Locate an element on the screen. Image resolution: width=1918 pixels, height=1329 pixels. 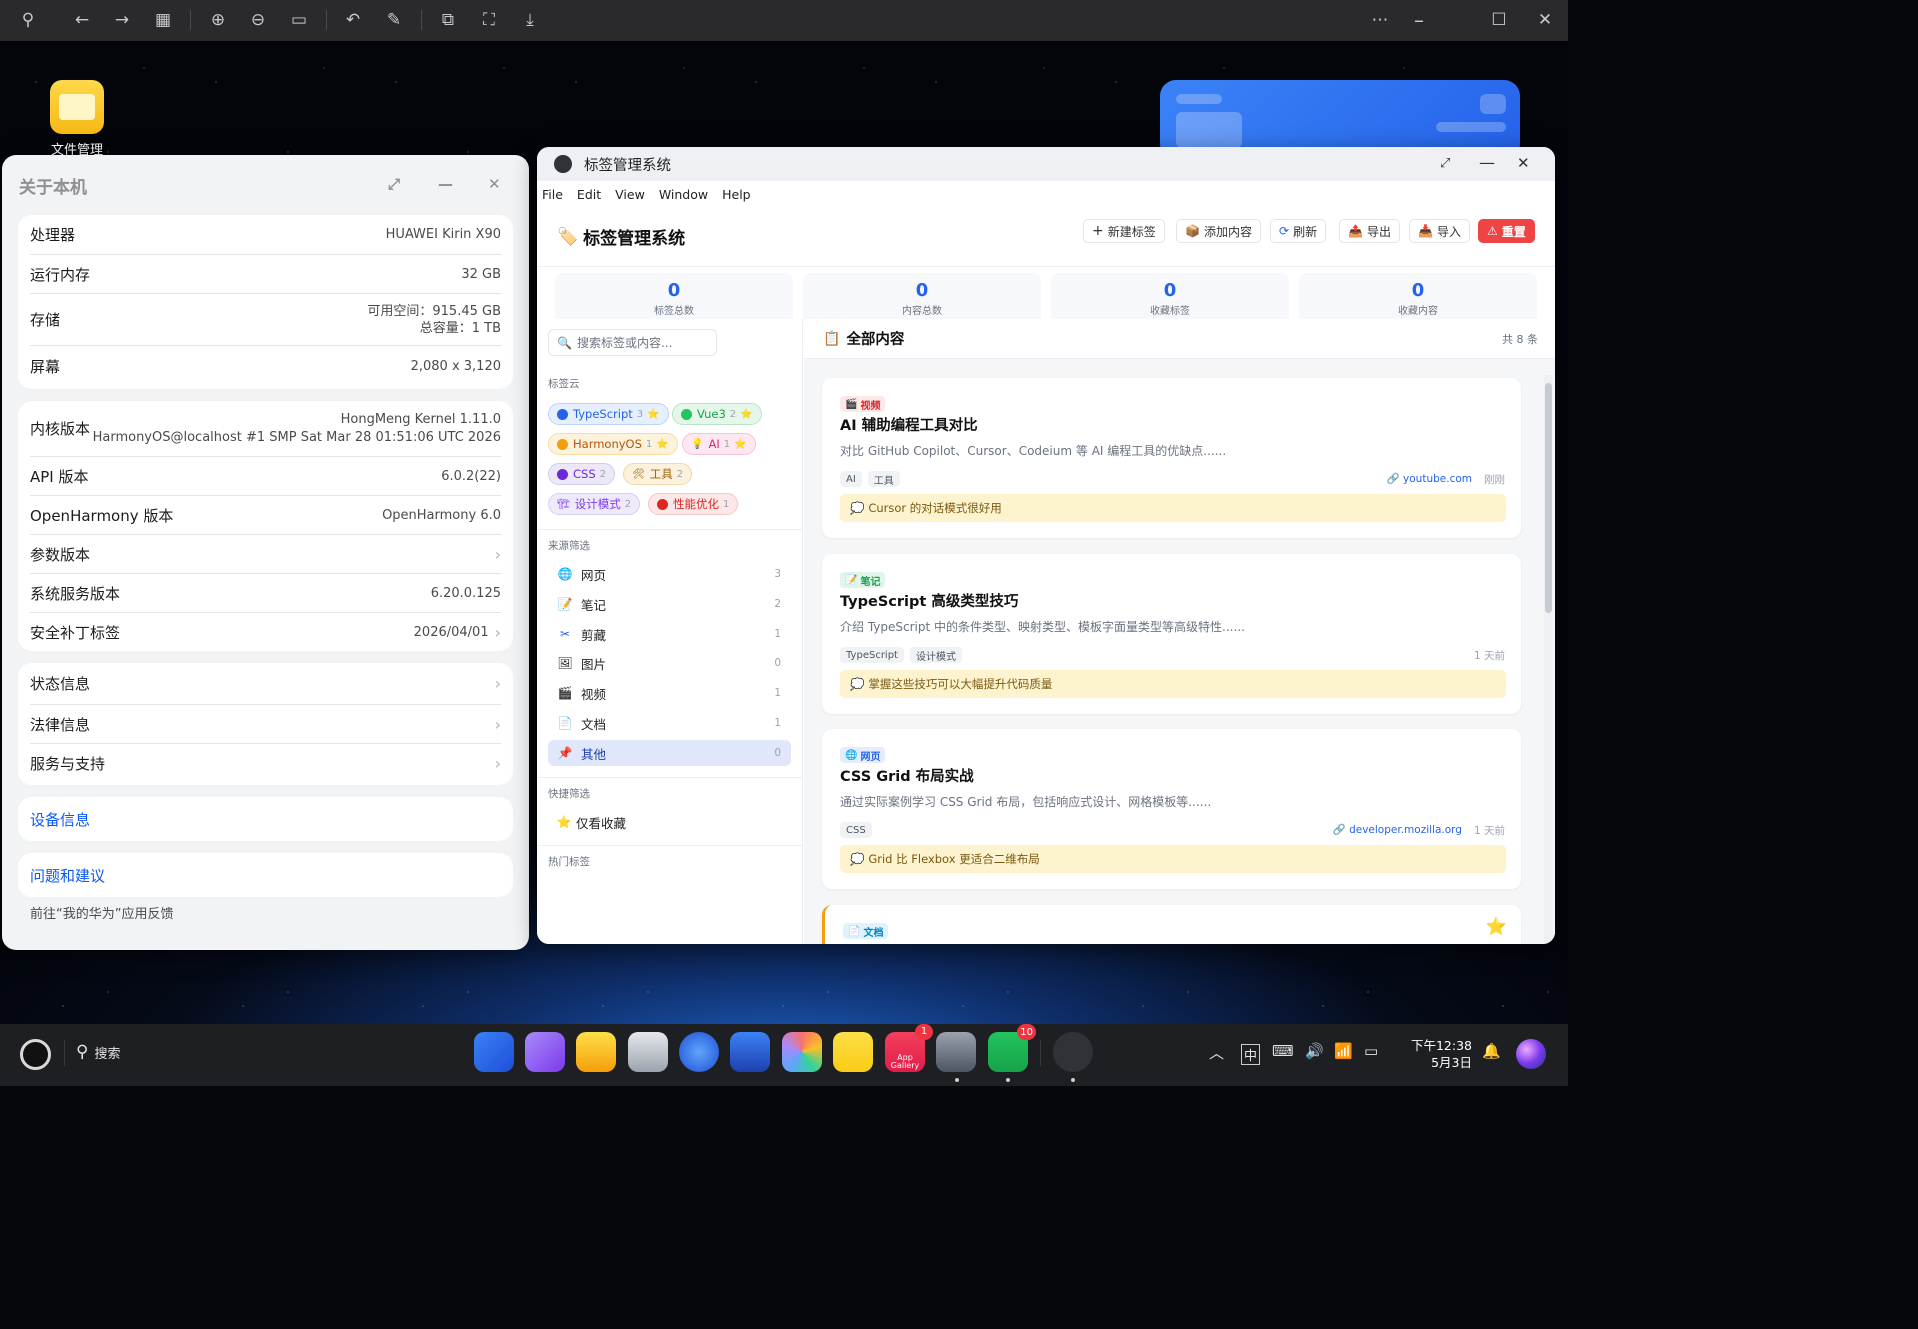
reset-button: ⚠ 重置 is located at coordinates (1506, 231).